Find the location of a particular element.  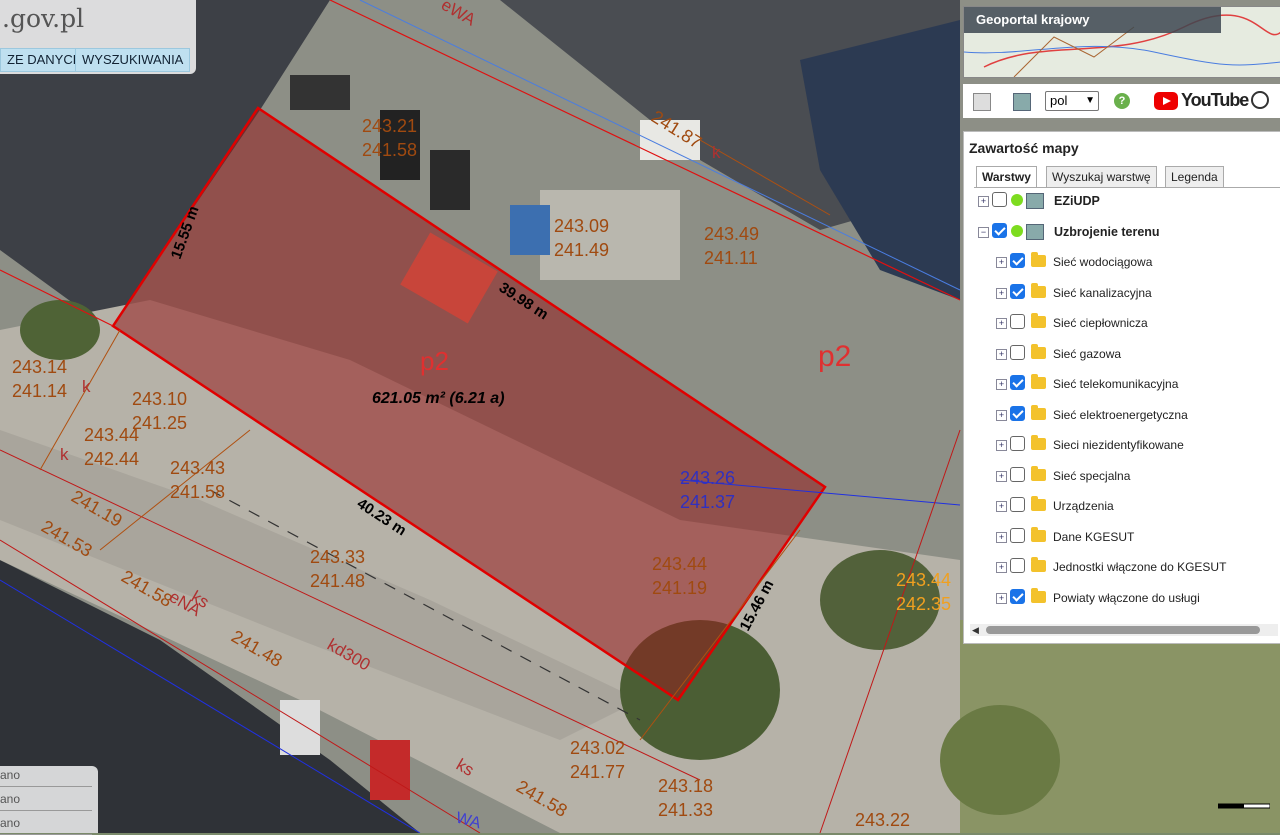

height-bot: 241.77 is located at coordinates (597, 772).